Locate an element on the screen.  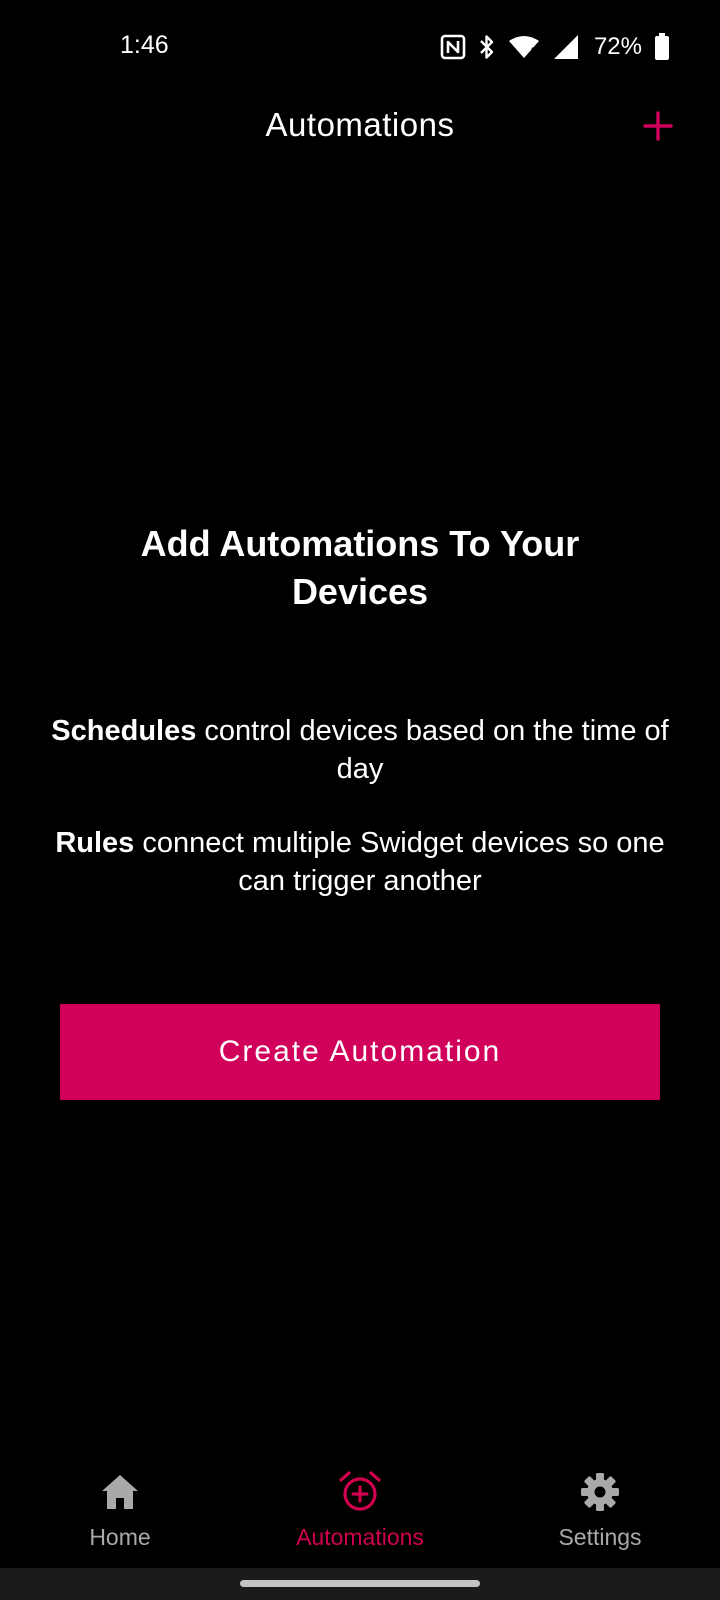
status-bar: 1:46 72% is located at coordinates (360, 48).